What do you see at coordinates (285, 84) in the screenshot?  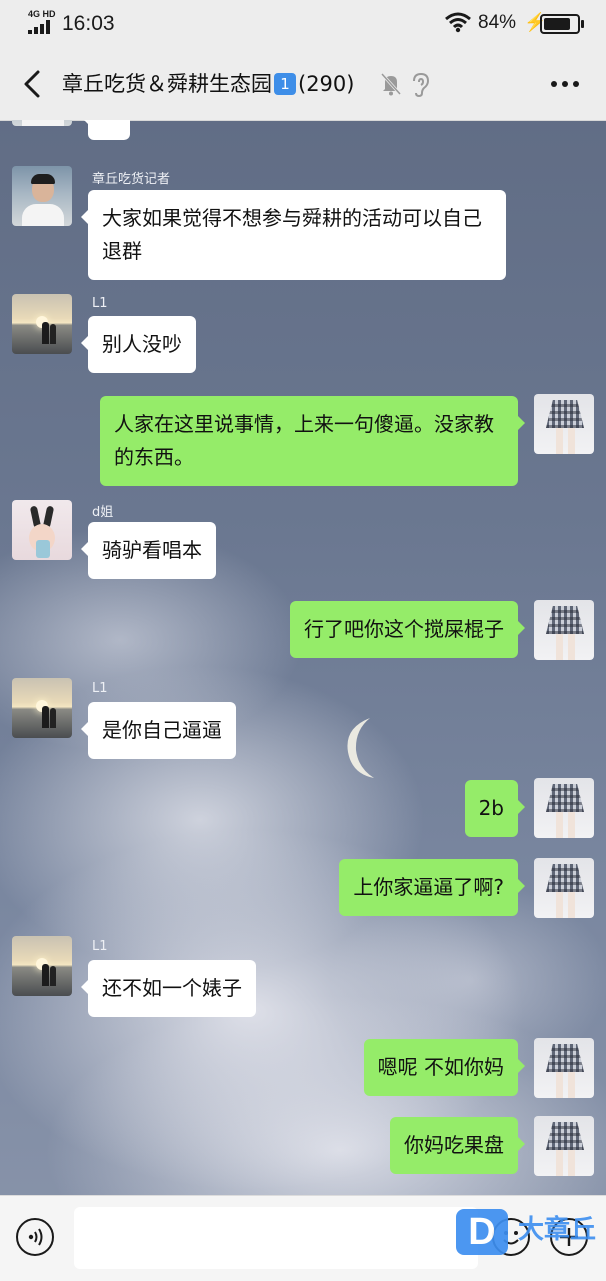 I see `title-badge: 1` at bounding box center [285, 84].